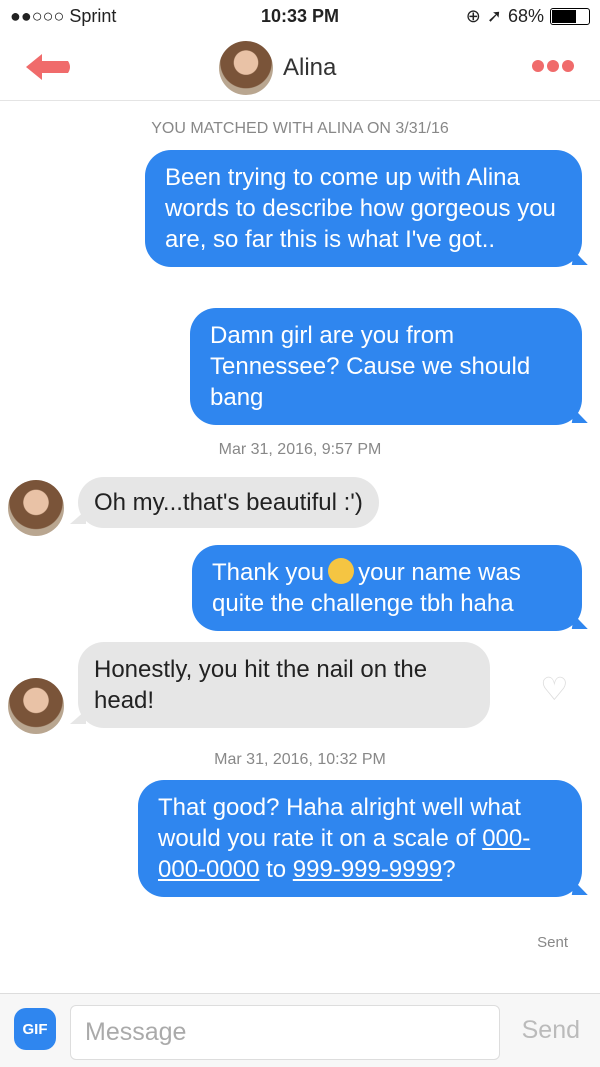 Image resolution: width=600 pixels, height=1067 pixels. What do you see at coordinates (553, 66) in the screenshot?
I see `more-dots-icon` at bounding box center [553, 66].